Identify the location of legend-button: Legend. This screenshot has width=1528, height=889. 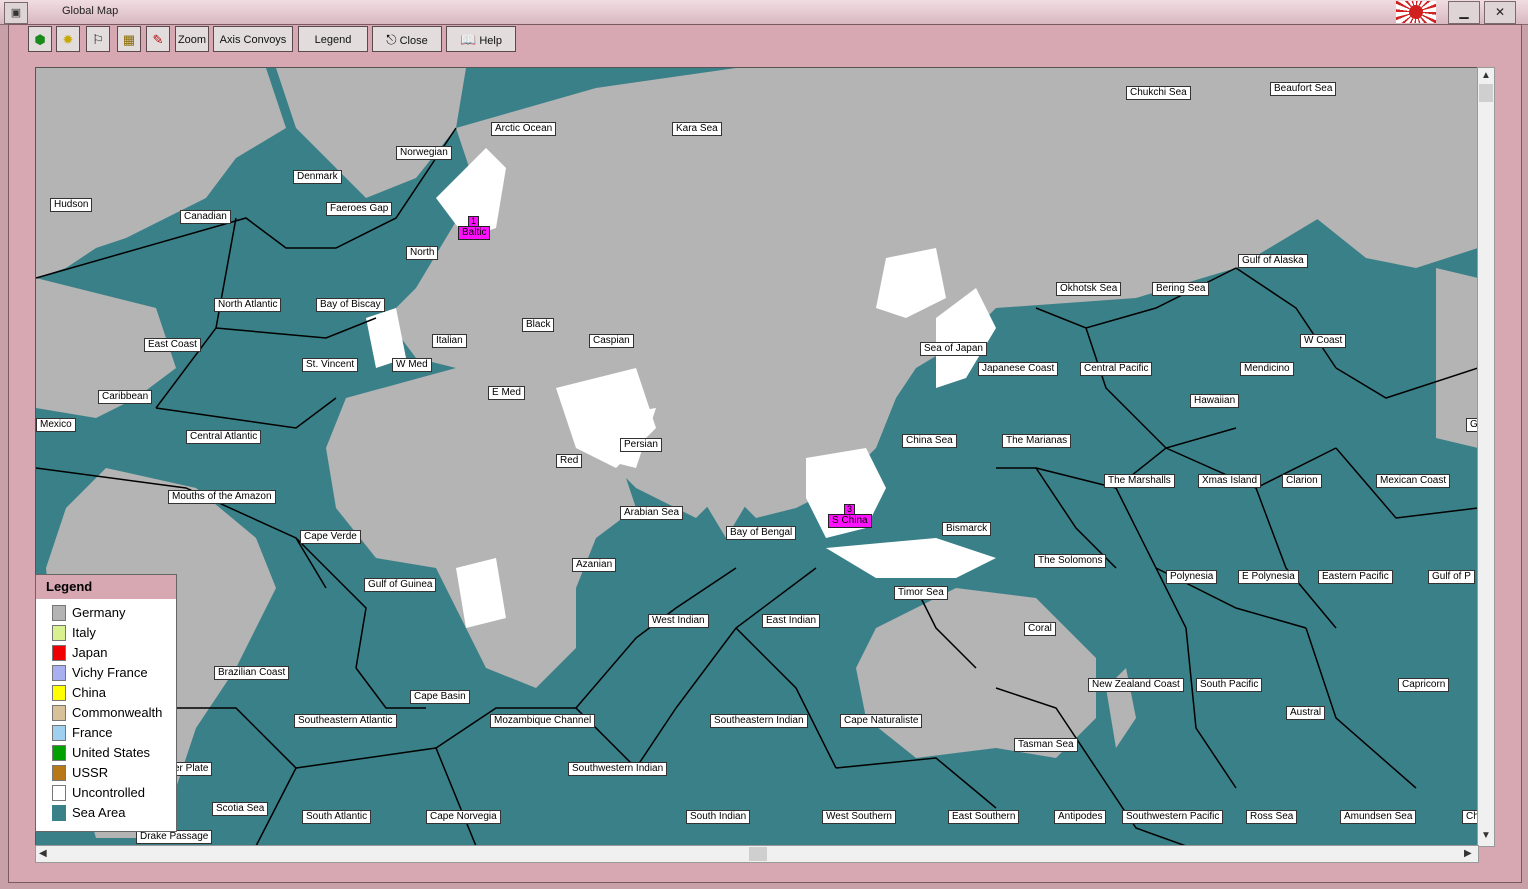
(333, 39).